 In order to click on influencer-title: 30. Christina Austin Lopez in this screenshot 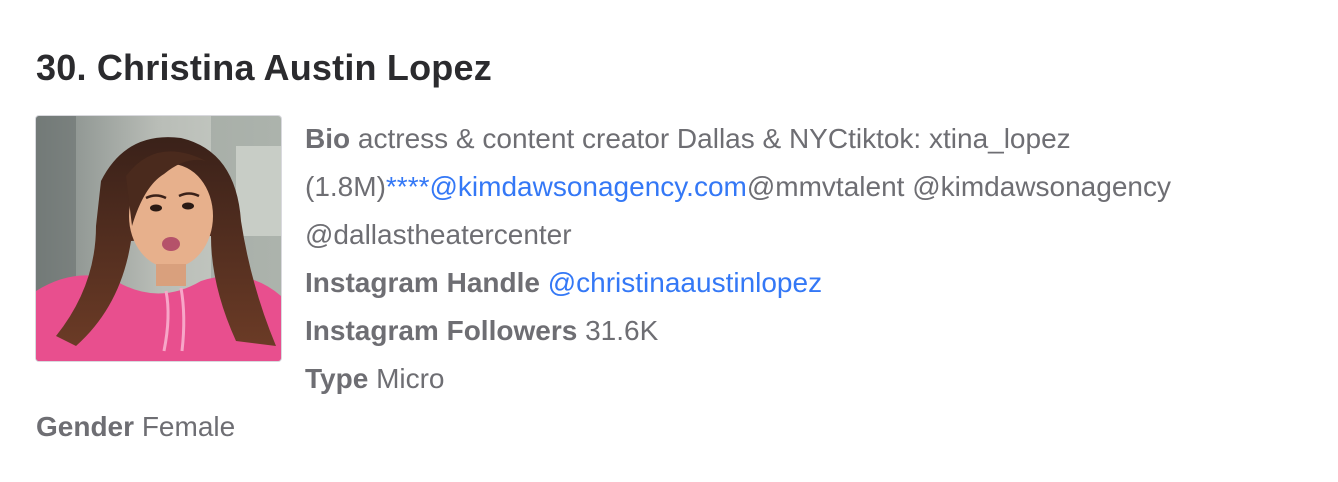, I will do `click(264, 67)`.